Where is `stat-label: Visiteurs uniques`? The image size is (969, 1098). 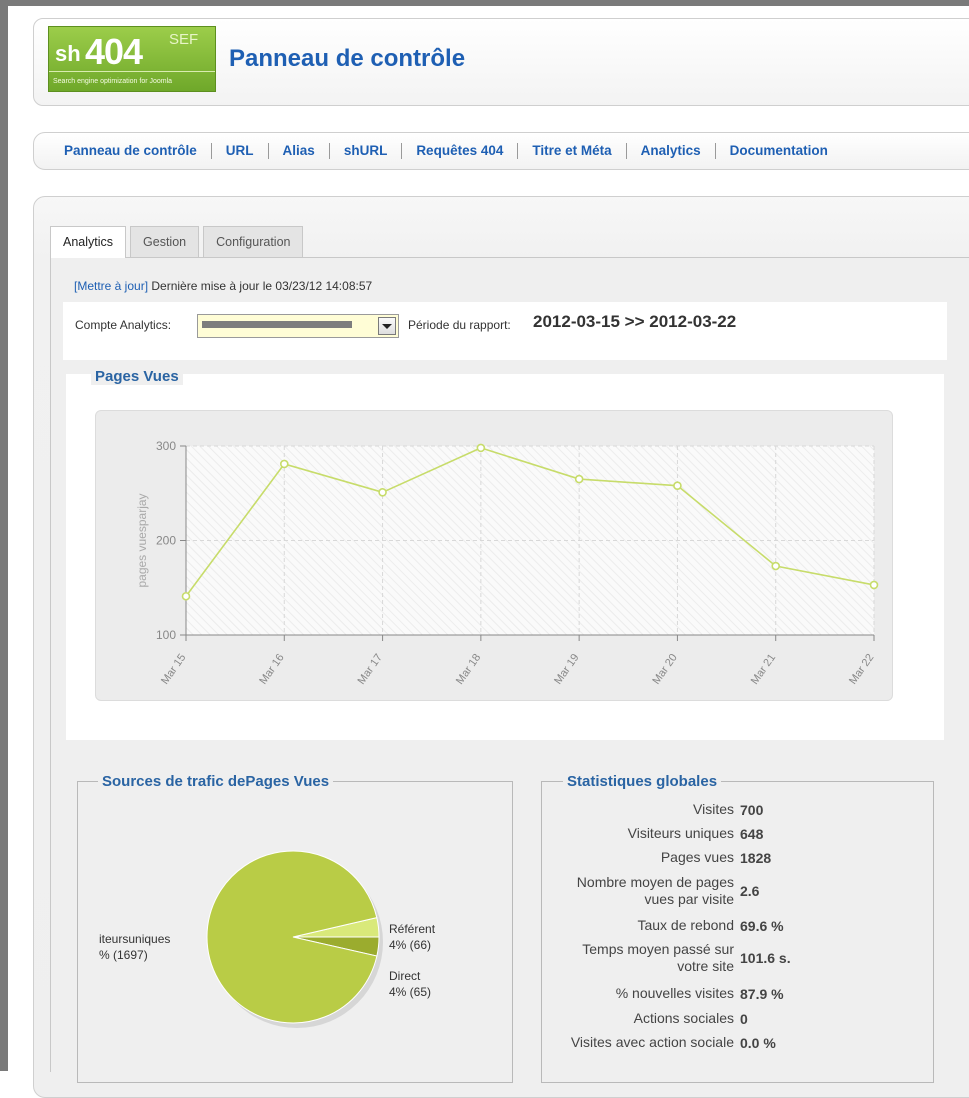 stat-label: Visiteurs uniques is located at coordinates (680, 833).